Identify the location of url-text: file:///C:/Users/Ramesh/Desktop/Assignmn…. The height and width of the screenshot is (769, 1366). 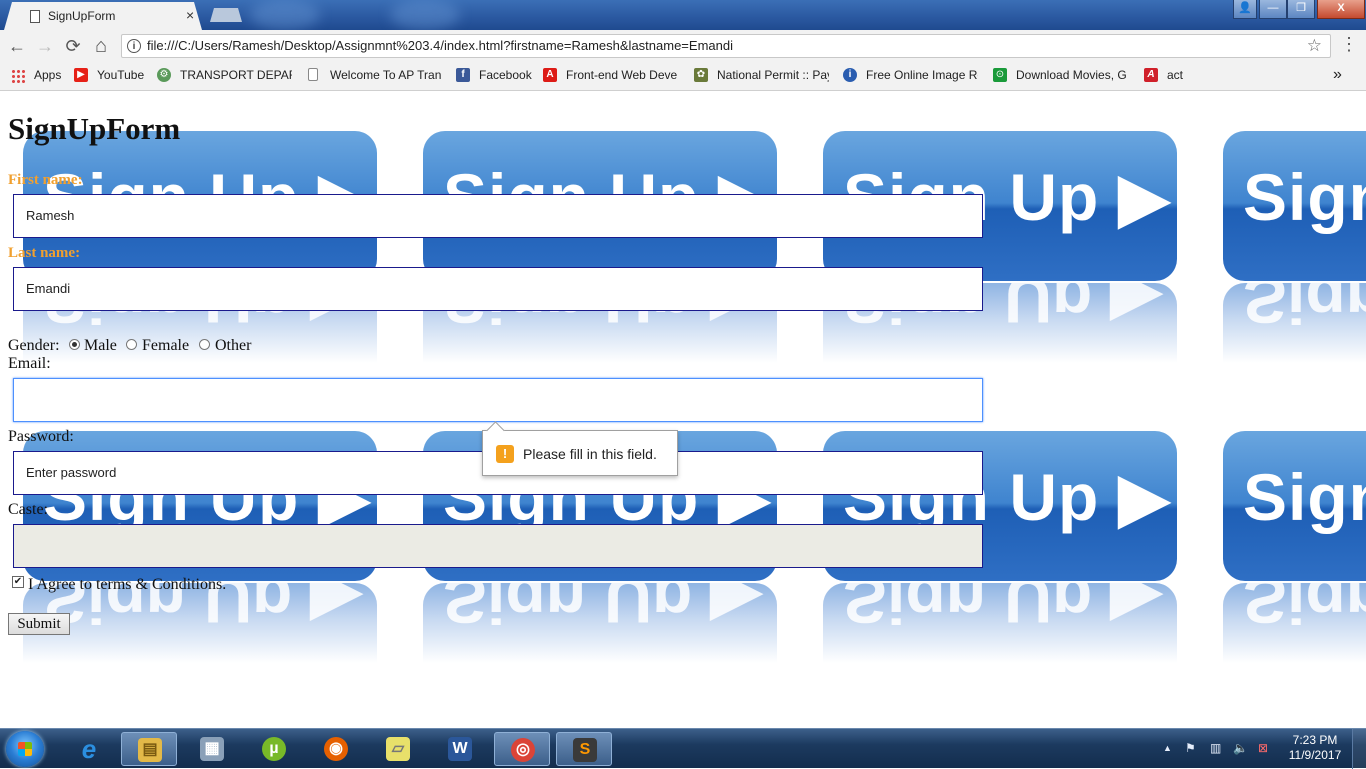
(440, 45).